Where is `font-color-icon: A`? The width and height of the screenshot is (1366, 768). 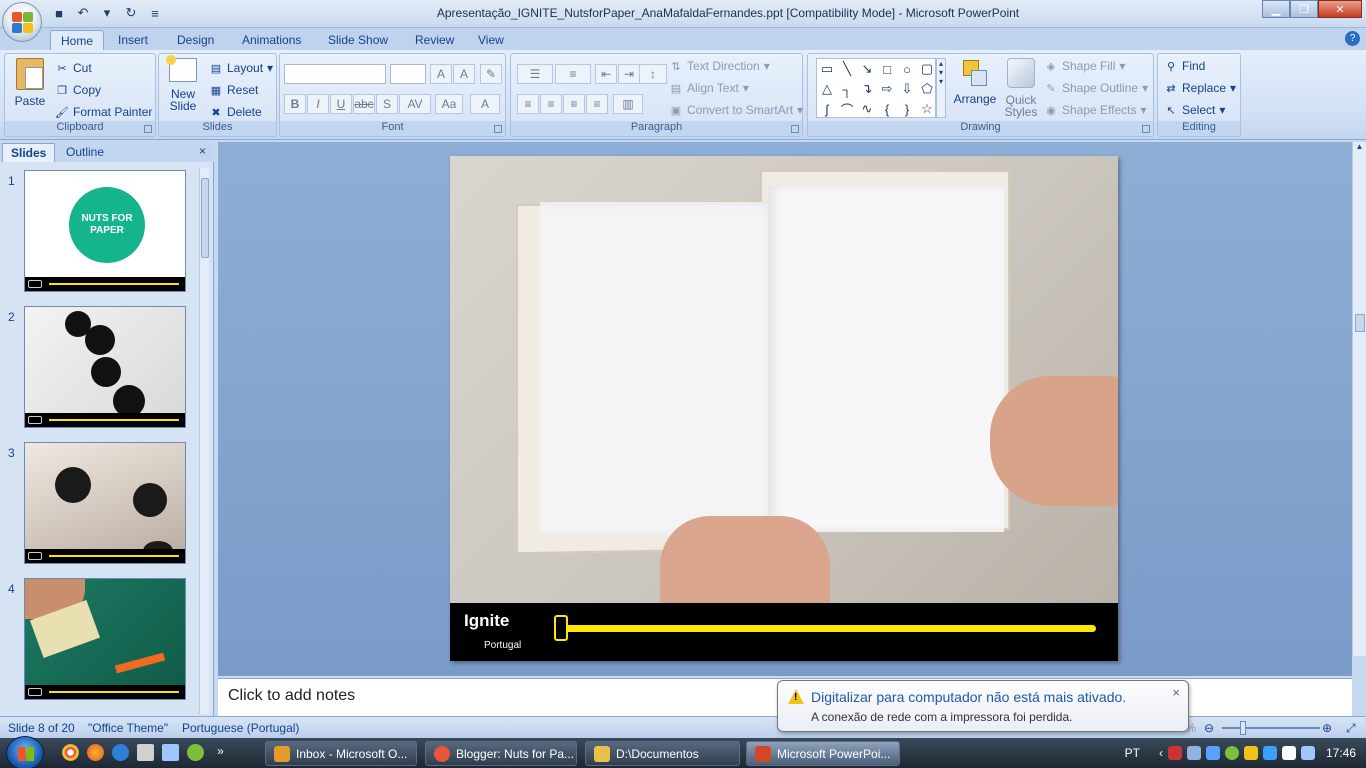 font-color-icon: A is located at coordinates (485, 104).